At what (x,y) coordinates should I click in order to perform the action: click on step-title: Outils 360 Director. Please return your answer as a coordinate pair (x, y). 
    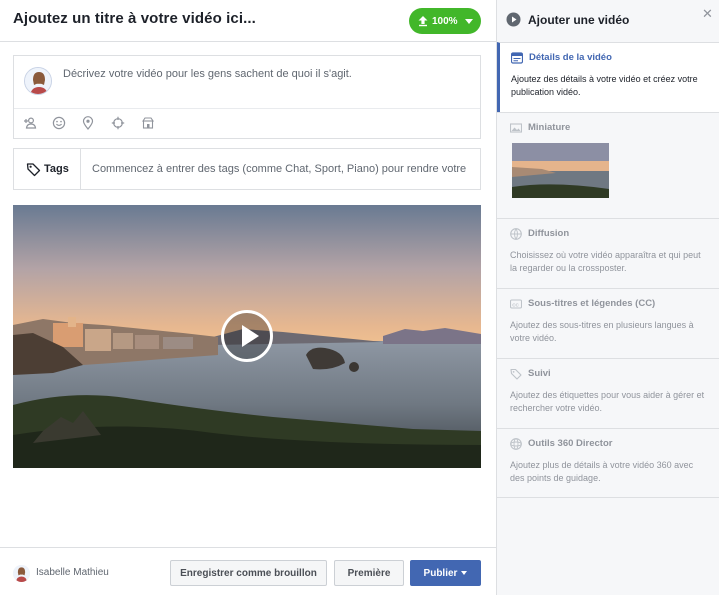
    Looking at the image, I should click on (570, 443).